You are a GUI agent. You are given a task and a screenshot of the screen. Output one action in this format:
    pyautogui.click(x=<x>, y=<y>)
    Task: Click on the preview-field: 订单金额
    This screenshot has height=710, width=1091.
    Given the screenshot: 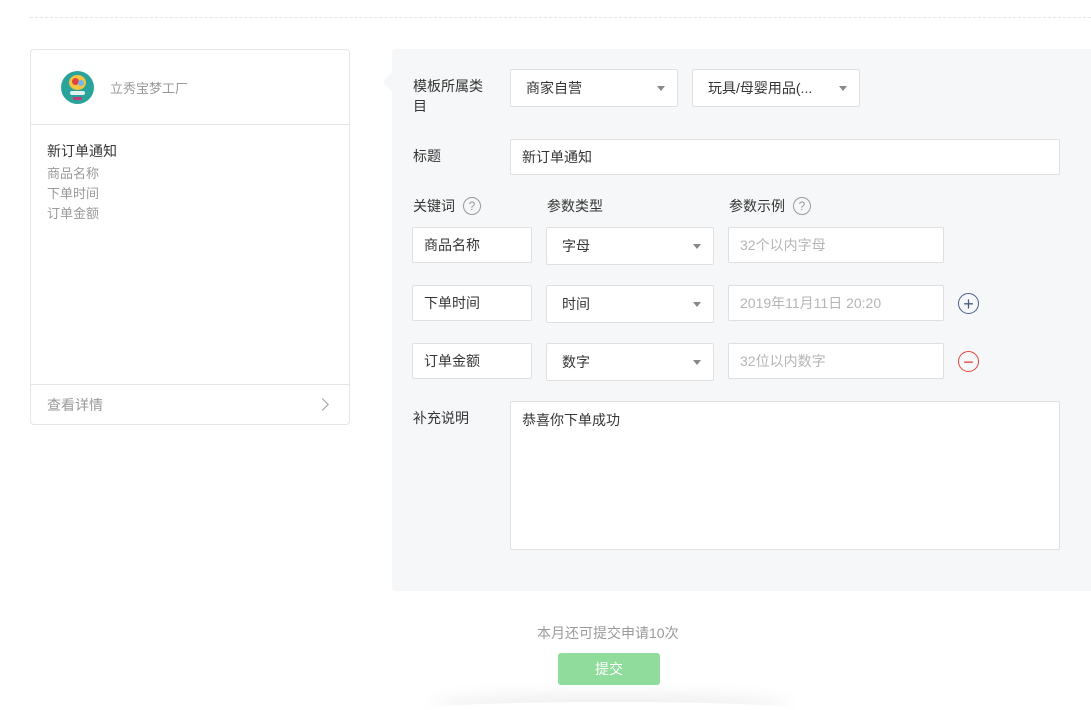 What is the action you would take?
    pyautogui.click(x=73, y=213)
    